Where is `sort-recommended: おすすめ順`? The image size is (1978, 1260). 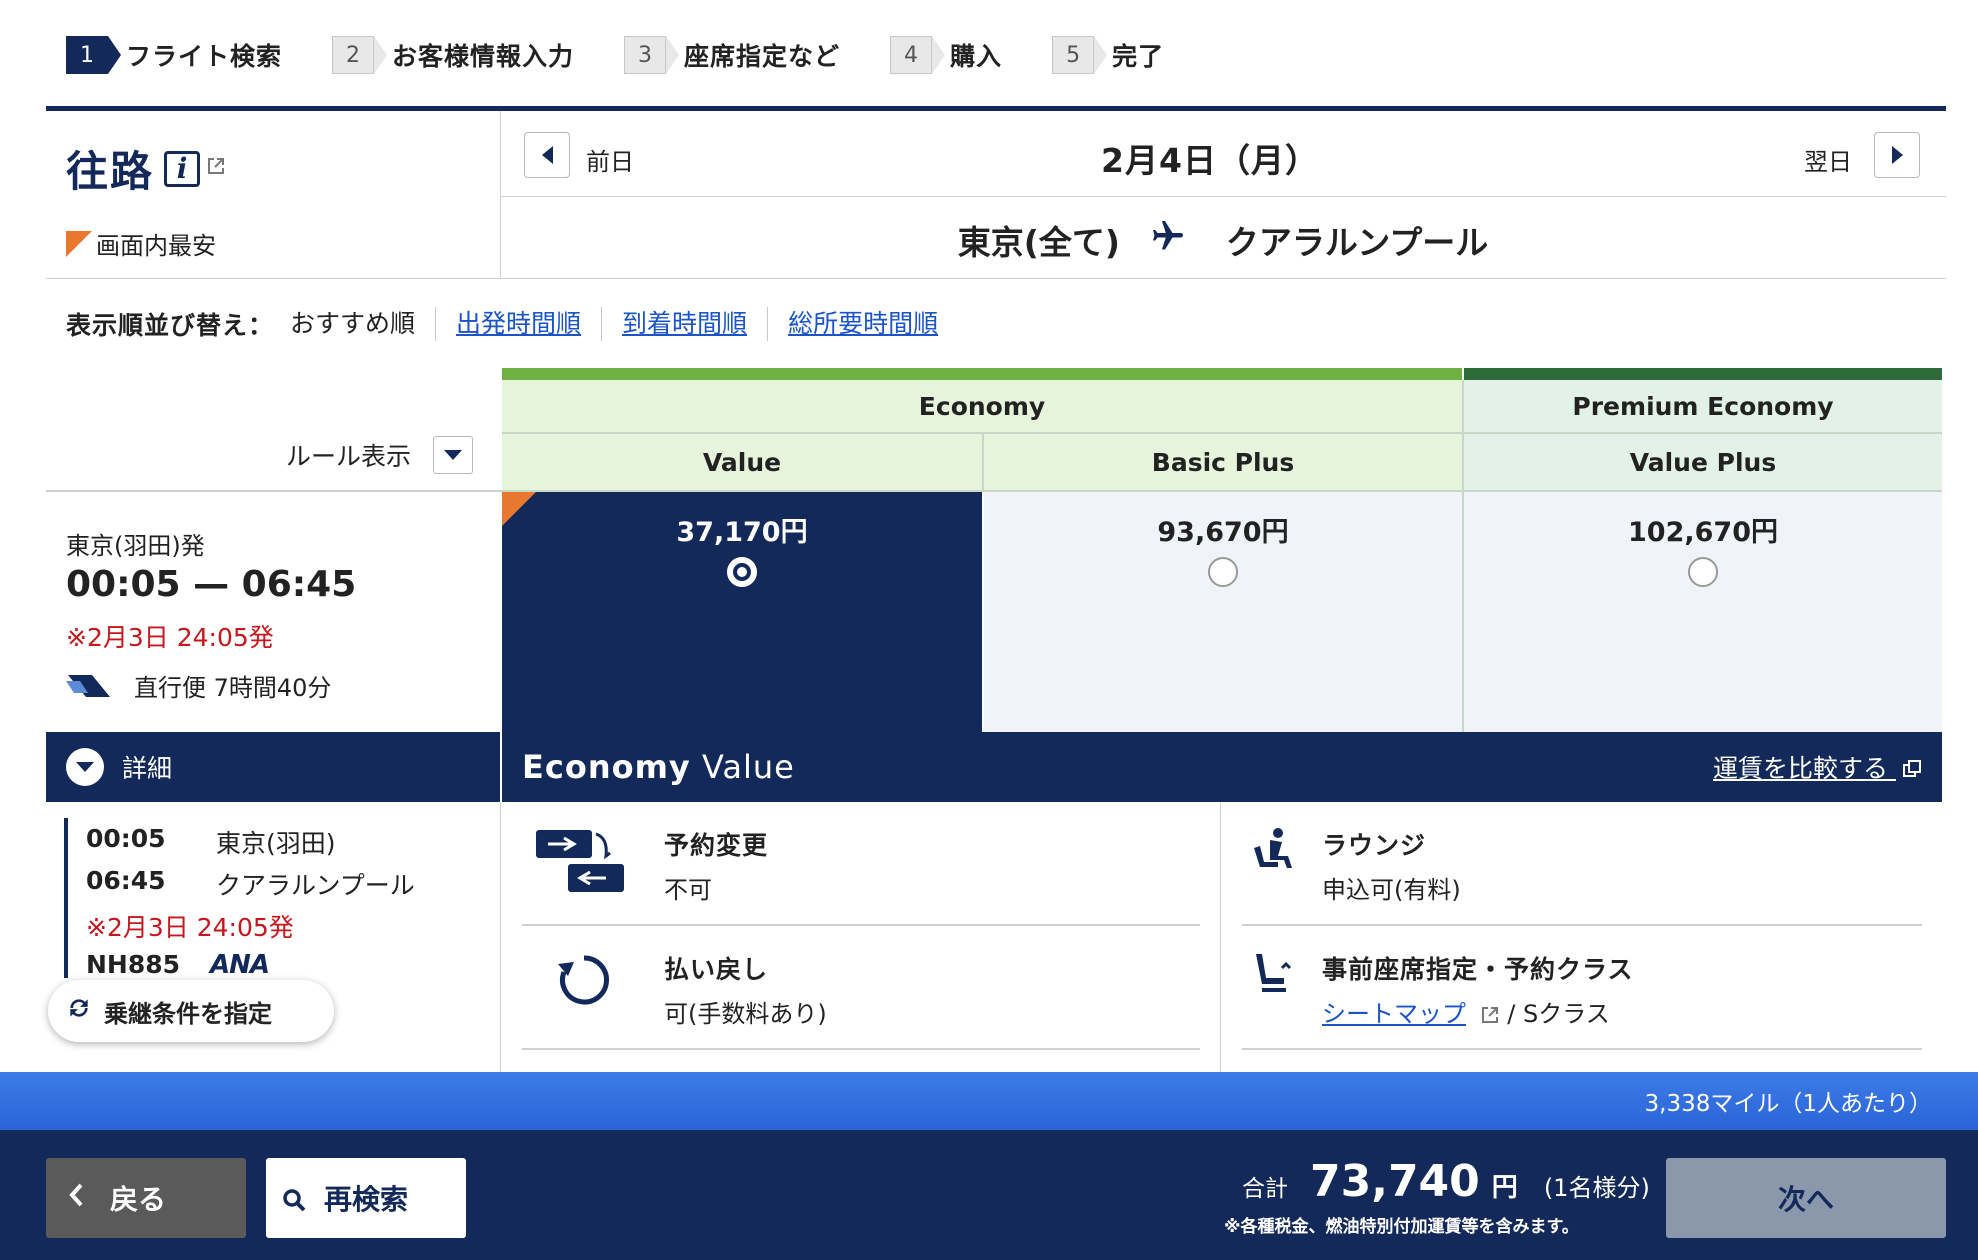 sort-recommended: おすすめ順 is located at coordinates (353, 323).